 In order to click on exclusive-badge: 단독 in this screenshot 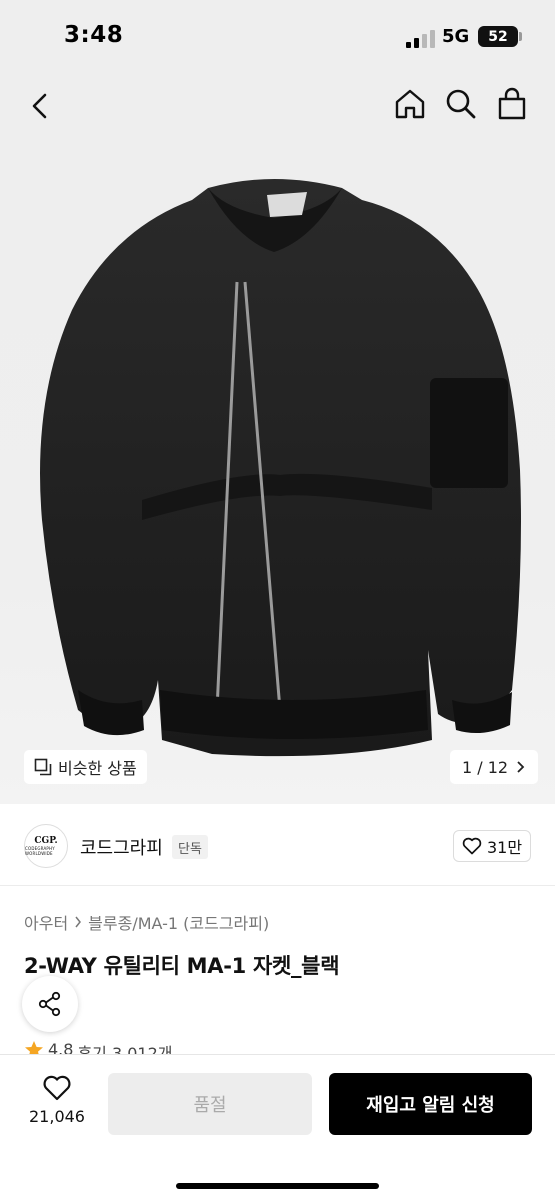, I will do `click(190, 847)`.